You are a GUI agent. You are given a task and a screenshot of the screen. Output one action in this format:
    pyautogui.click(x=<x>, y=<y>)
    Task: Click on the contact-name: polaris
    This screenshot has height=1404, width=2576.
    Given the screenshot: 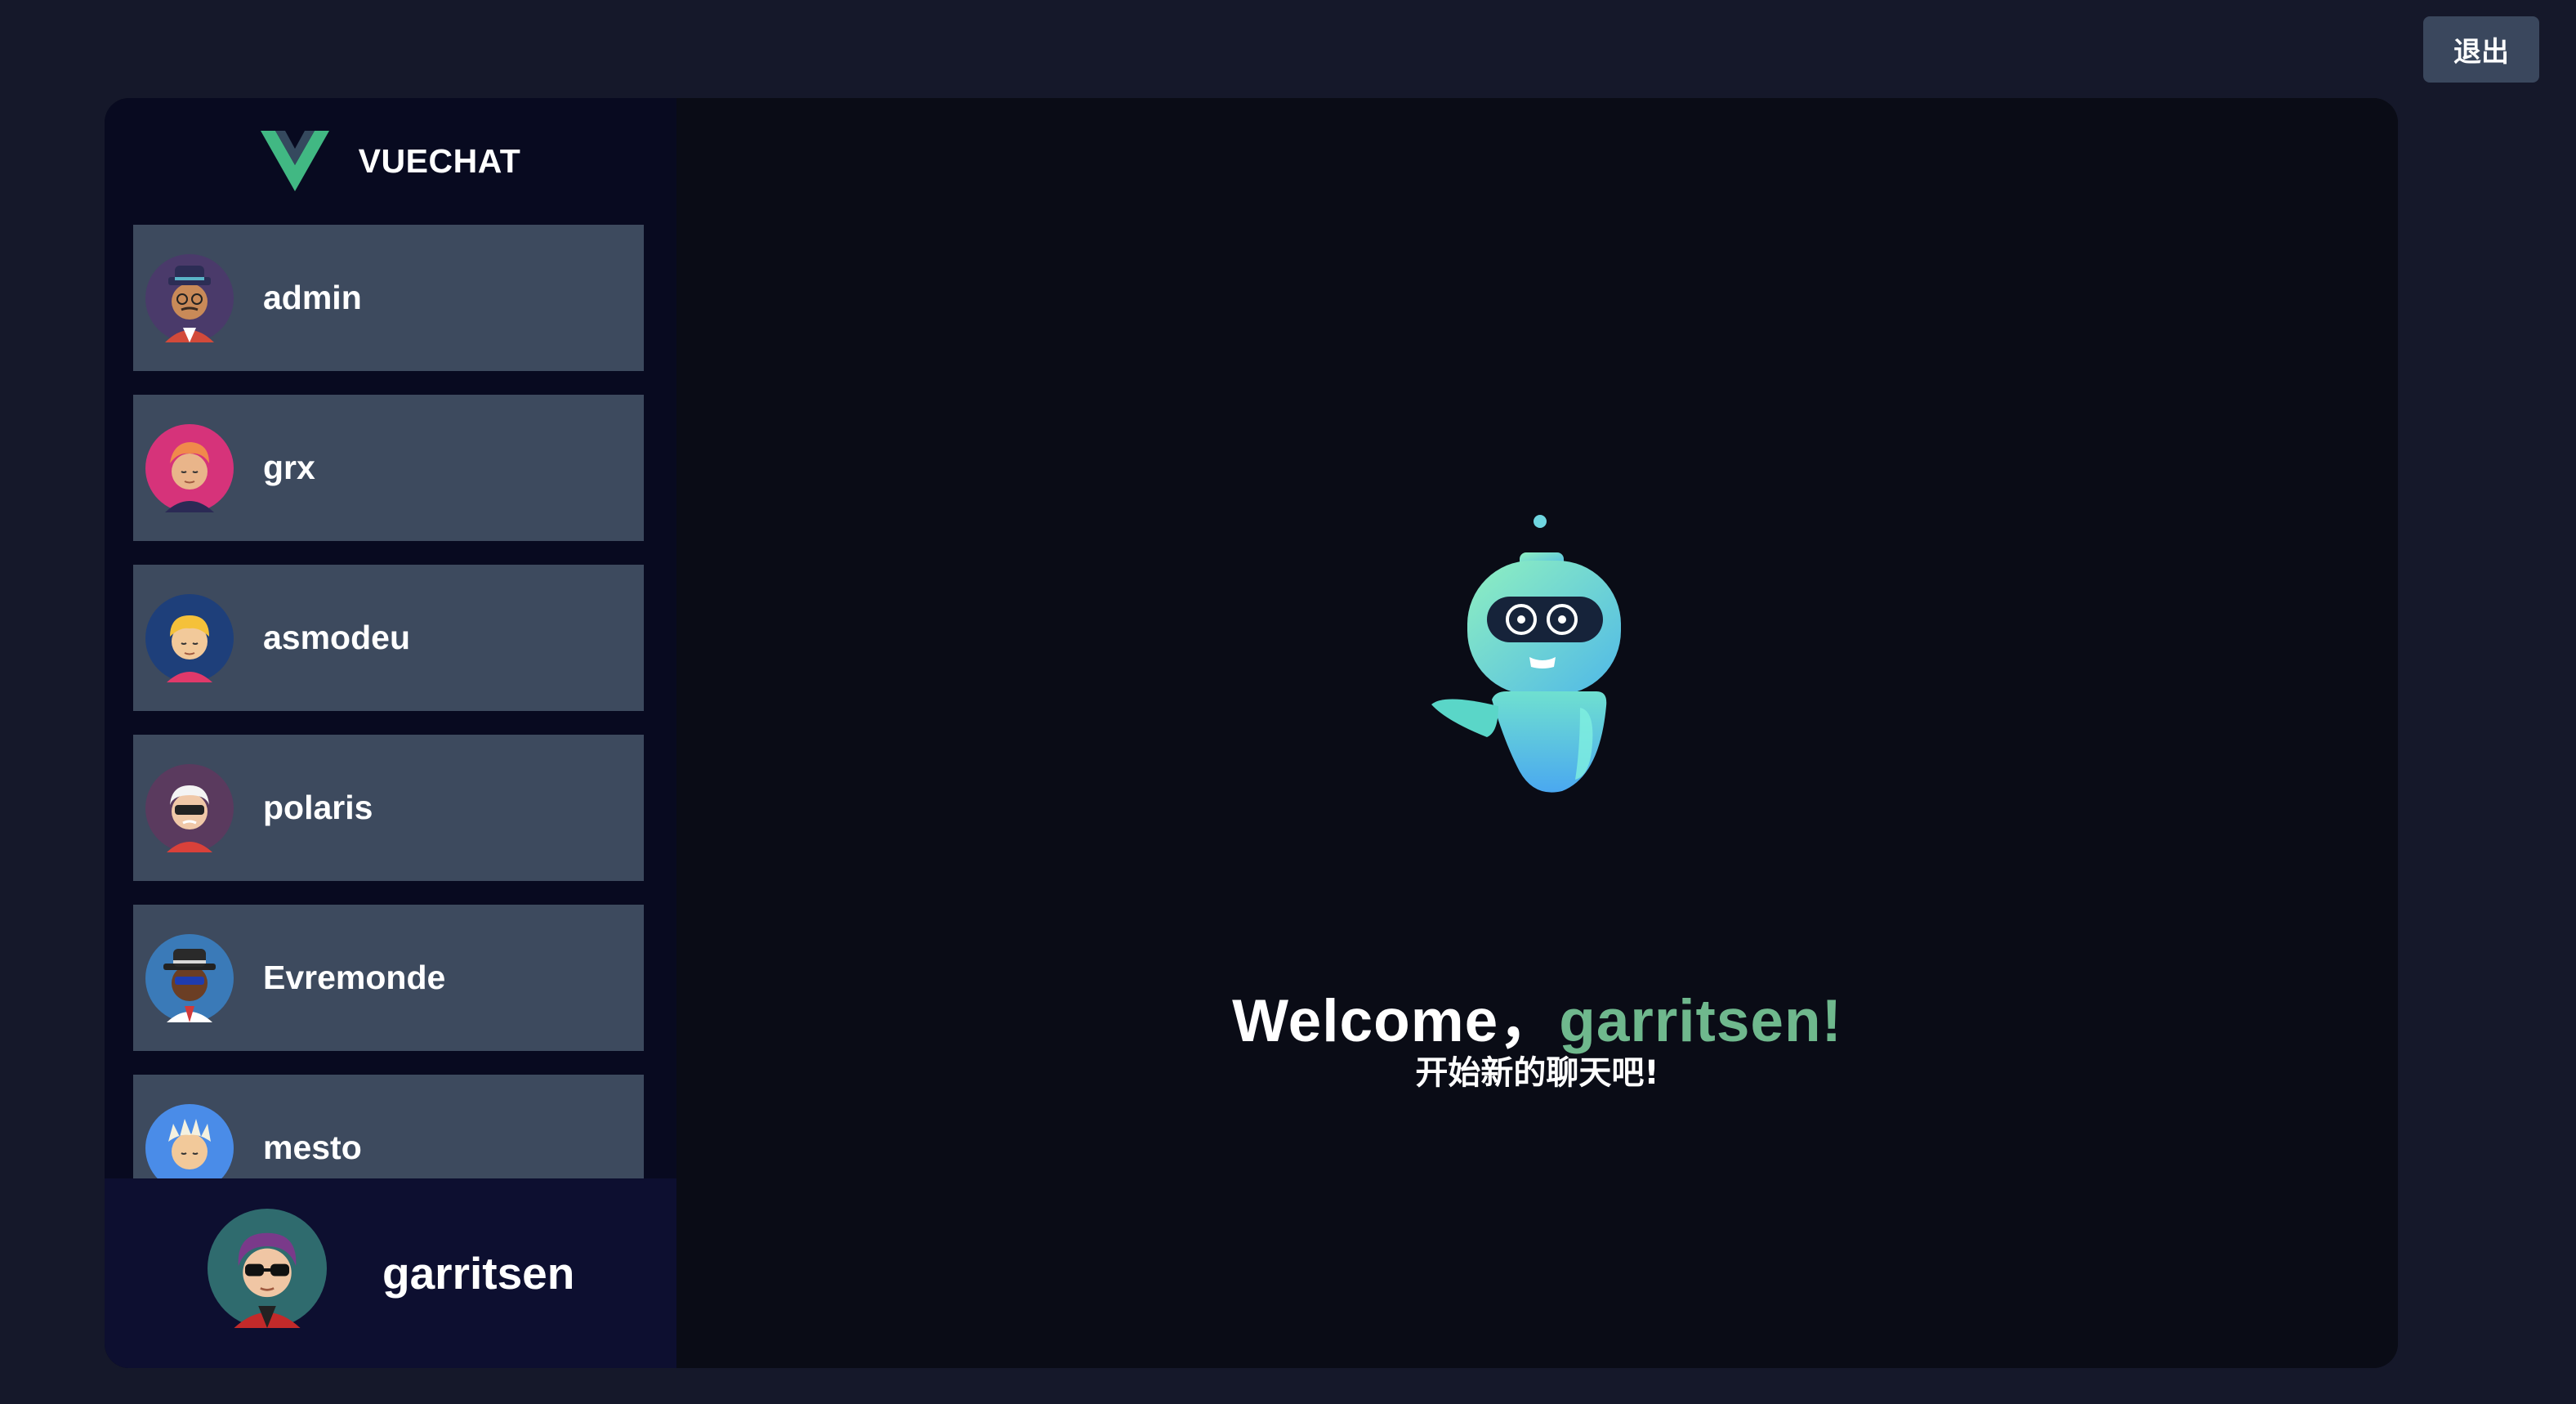 What is the action you would take?
    pyautogui.click(x=318, y=807)
    